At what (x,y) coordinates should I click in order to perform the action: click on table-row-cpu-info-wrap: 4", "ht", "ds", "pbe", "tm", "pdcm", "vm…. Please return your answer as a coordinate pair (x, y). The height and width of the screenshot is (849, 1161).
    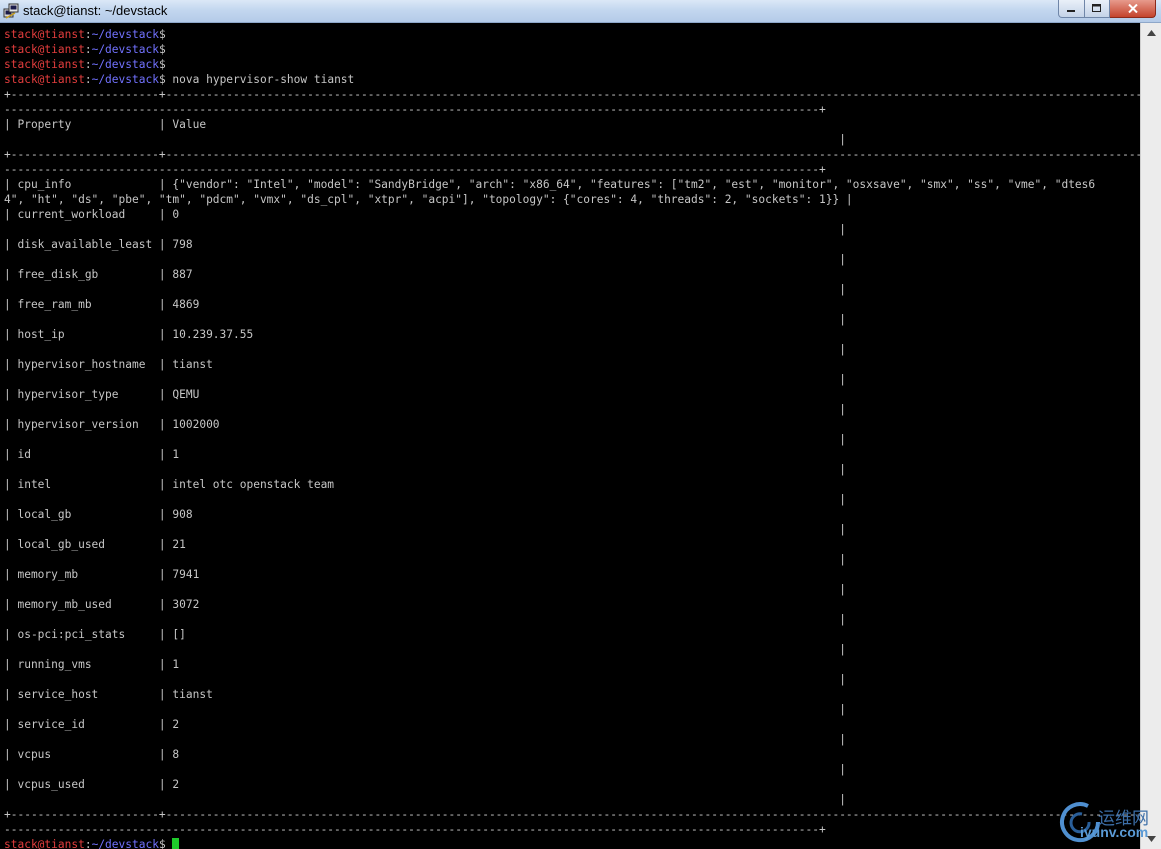
    Looking at the image, I should click on (428, 199).